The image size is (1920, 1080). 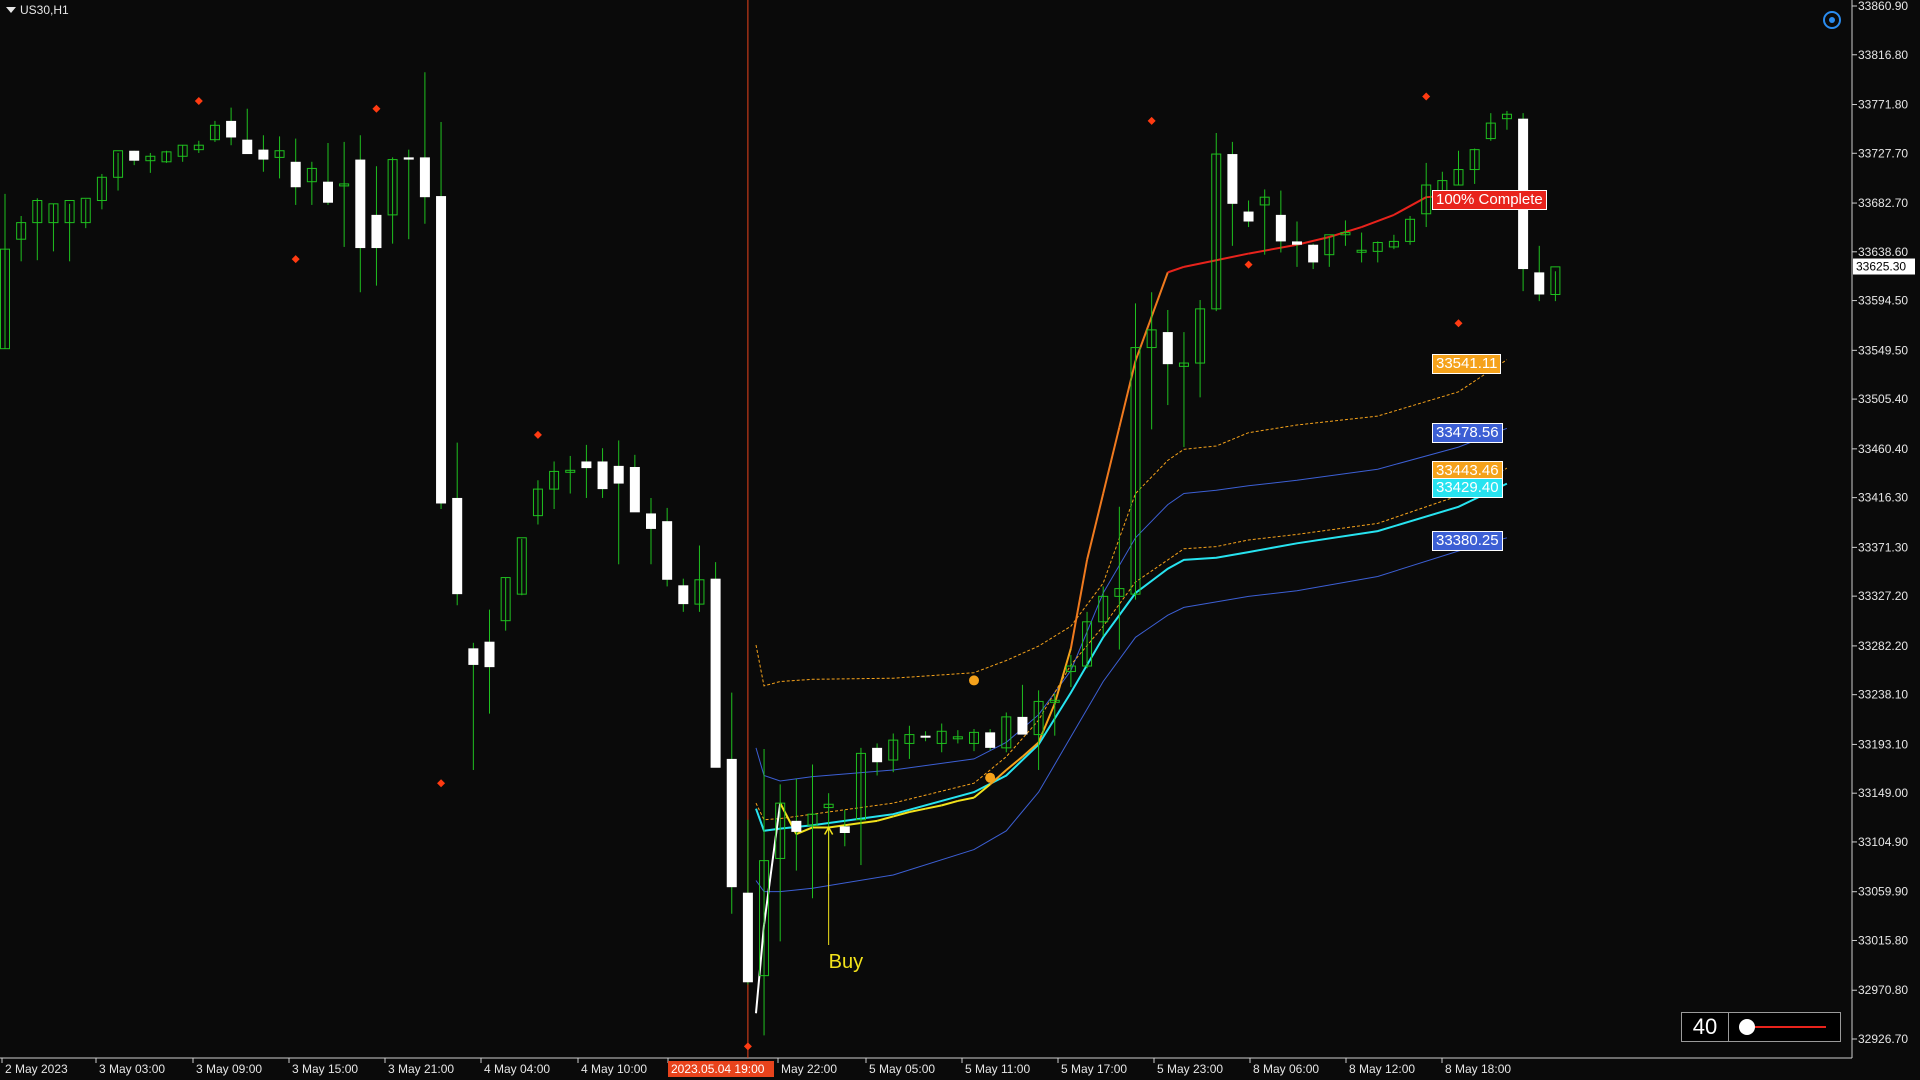 What do you see at coordinates (1478, 1069) in the screenshot?
I see `time-axis-label: 8 May 18:00` at bounding box center [1478, 1069].